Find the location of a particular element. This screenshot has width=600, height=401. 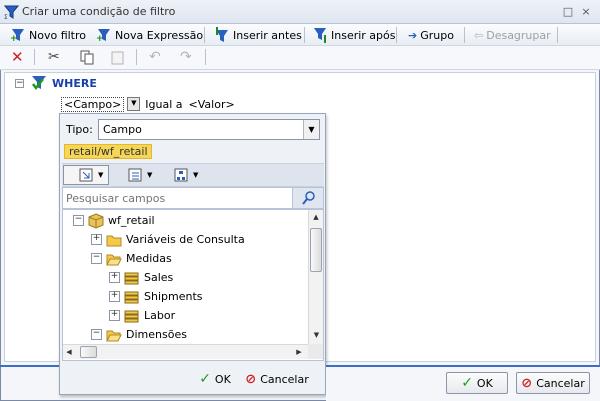

field-selector: <Campo> is located at coordinates (93, 104).